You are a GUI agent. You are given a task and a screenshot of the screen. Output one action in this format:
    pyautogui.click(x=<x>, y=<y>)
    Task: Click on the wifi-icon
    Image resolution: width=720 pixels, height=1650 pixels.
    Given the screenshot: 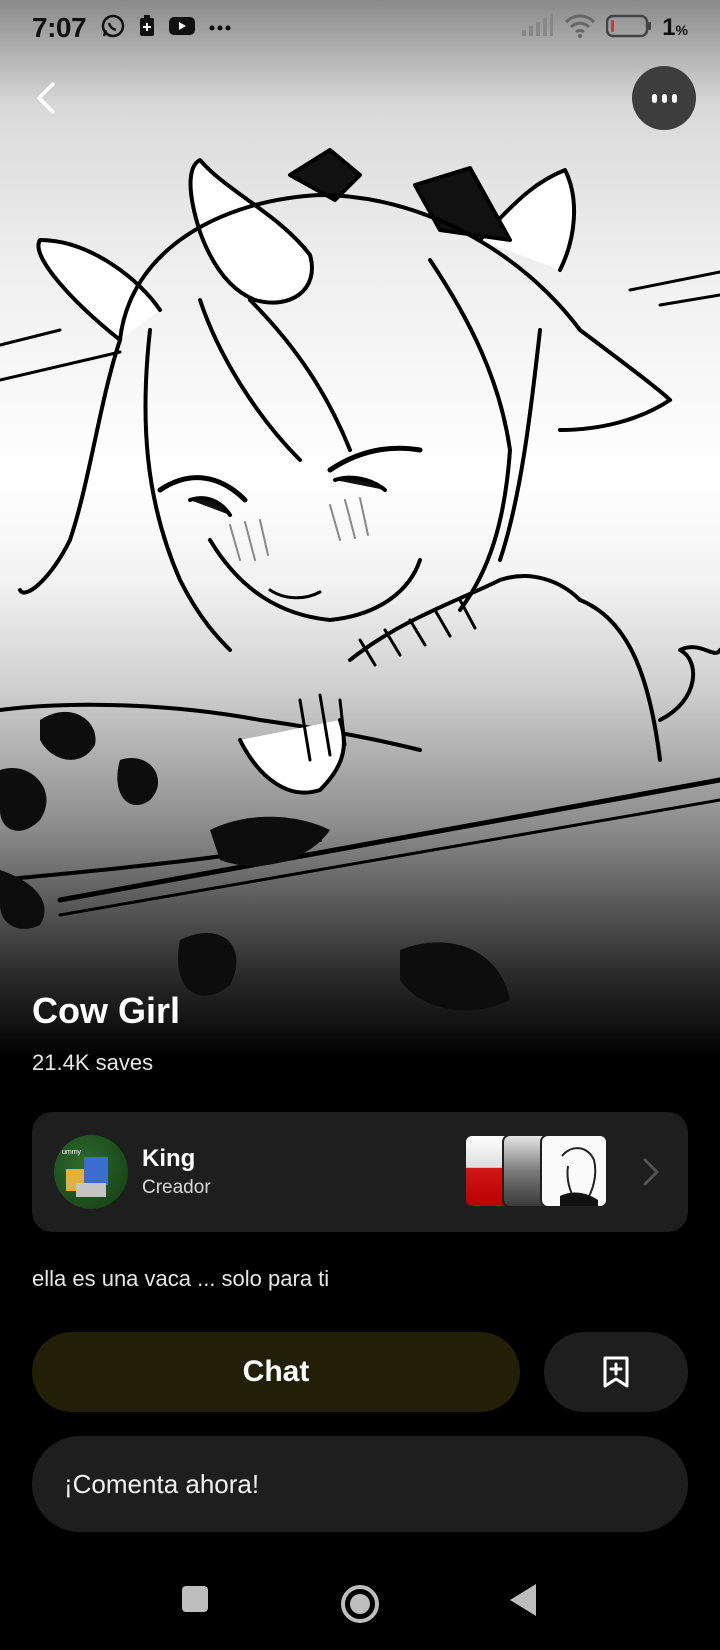 What is the action you would take?
    pyautogui.click(x=580, y=28)
    